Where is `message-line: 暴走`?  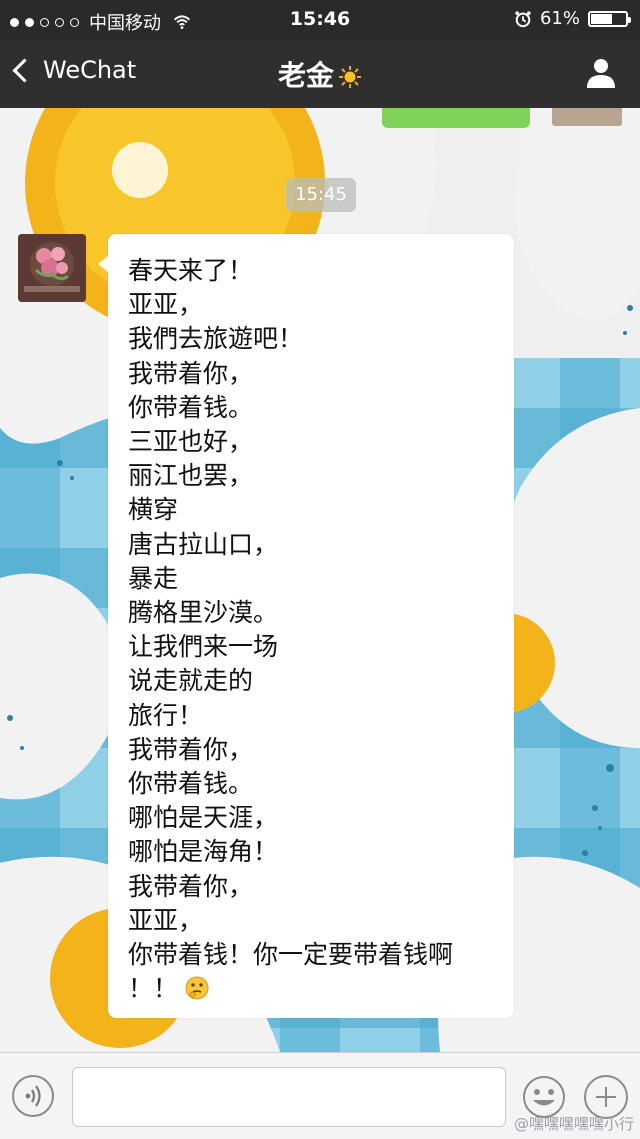 message-line: 暴走 is located at coordinates (153, 578).